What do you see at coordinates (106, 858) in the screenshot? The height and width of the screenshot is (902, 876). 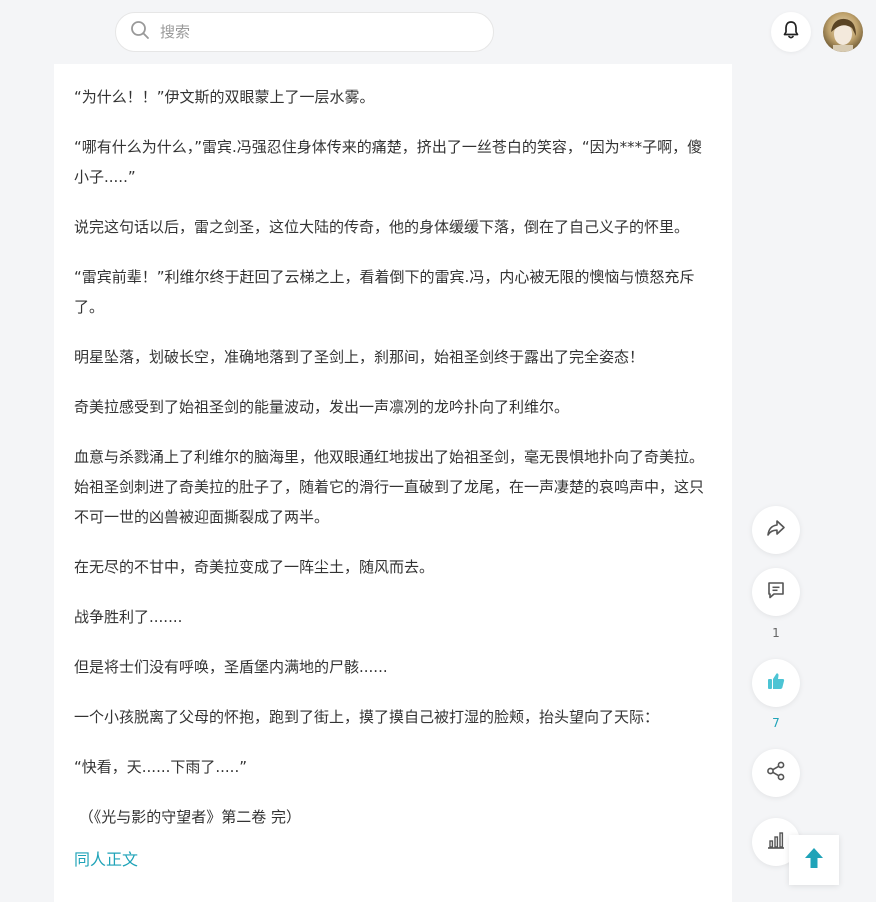 I see `tag-link: 同人正文` at bounding box center [106, 858].